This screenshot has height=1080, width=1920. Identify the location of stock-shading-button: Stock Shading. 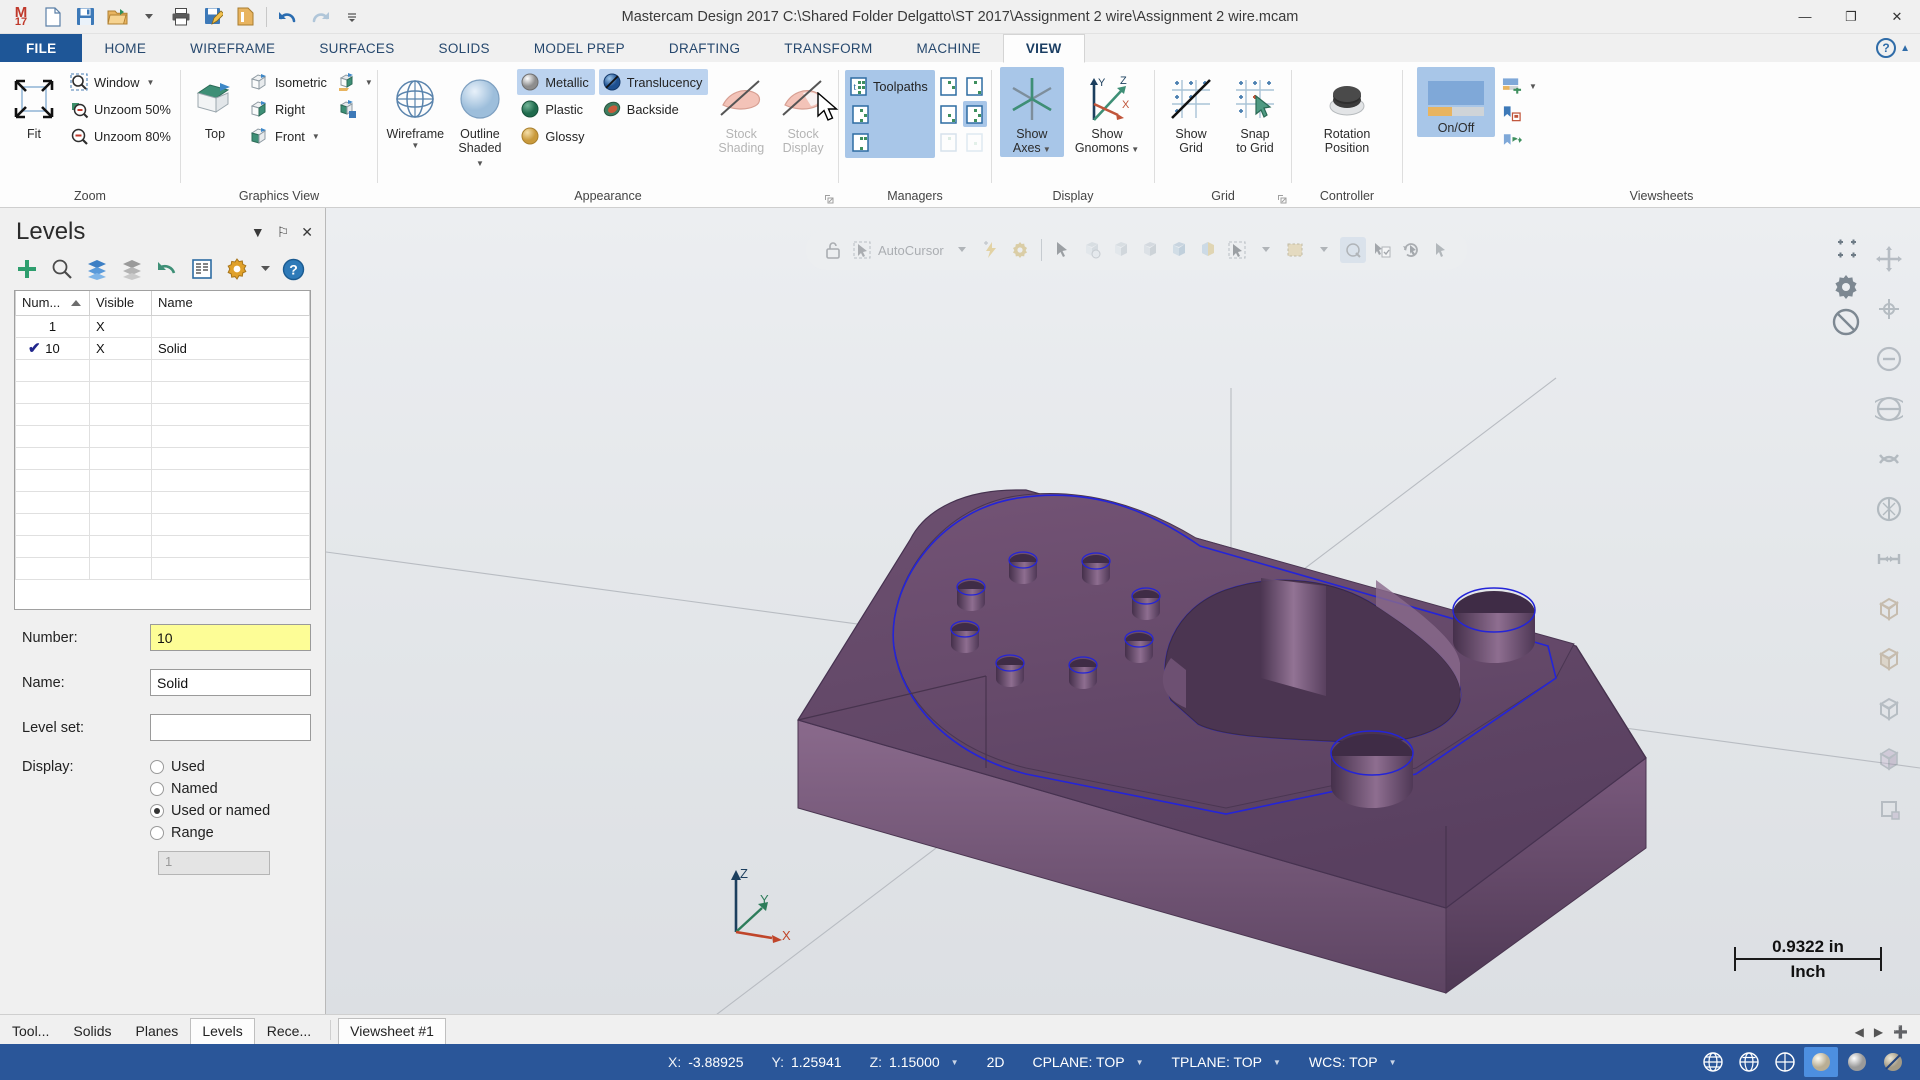
(741, 112).